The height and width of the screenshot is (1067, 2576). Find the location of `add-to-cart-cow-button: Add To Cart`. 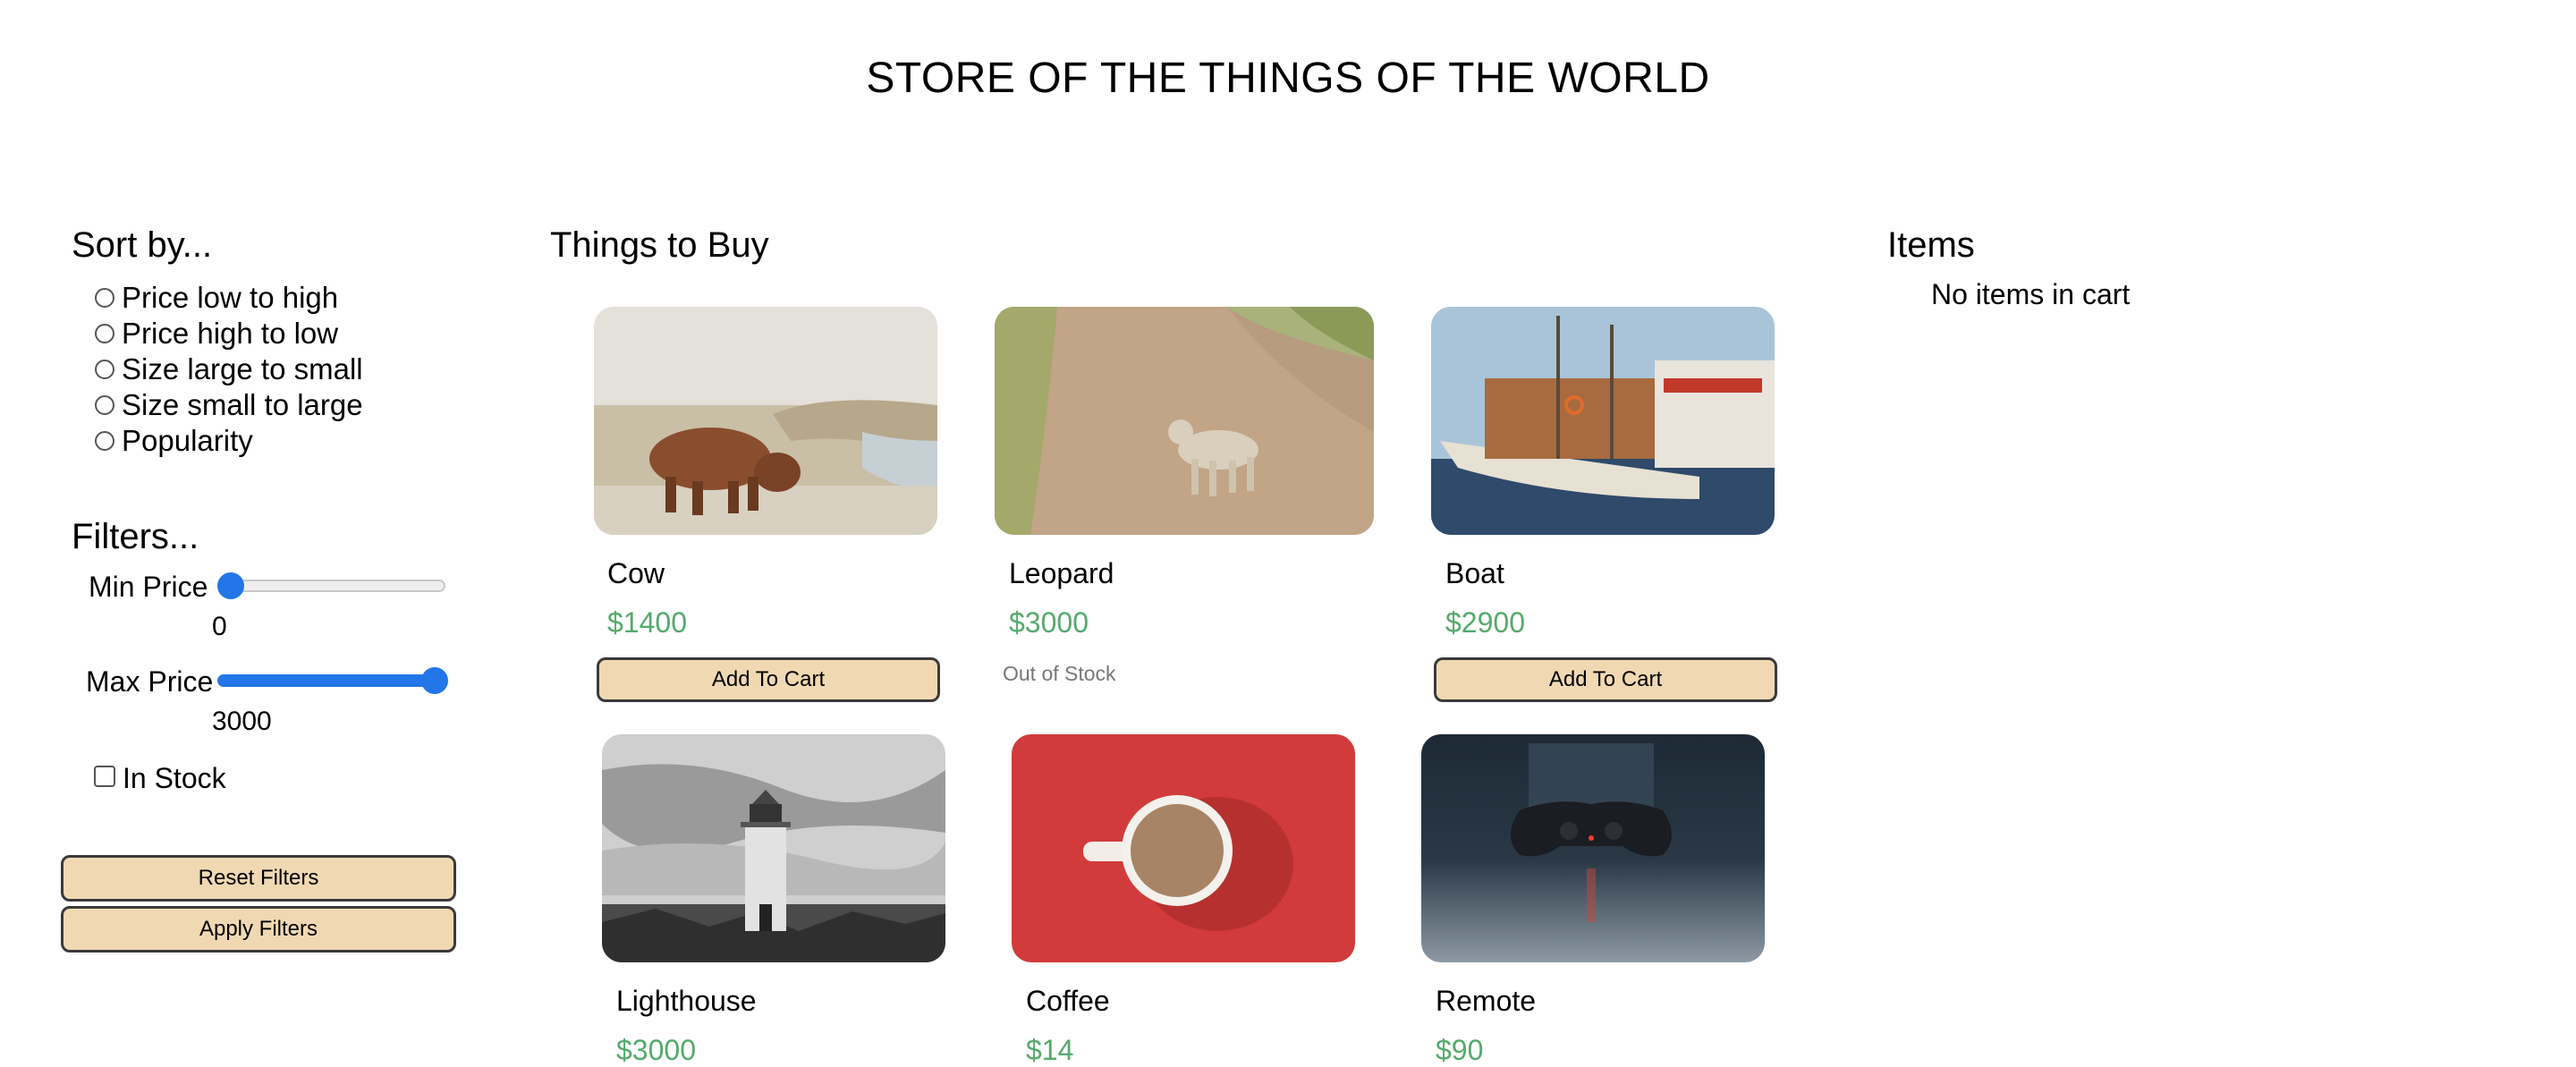

add-to-cart-cow-button: Add To Cart is located at coordinates (768, 679).